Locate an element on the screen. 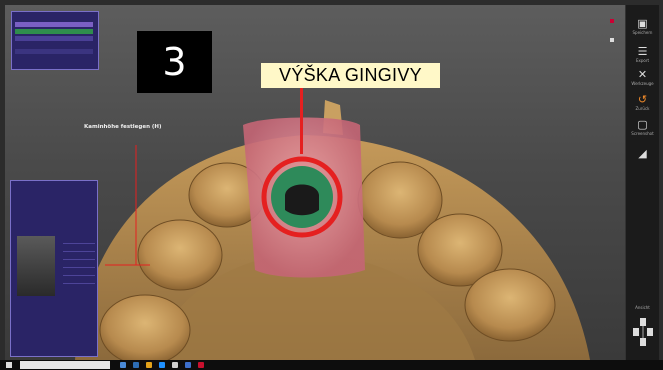 The height and width of the screenshot is (370, 663). cleanup-icon: ◢ is located at coordinates (642, 153).